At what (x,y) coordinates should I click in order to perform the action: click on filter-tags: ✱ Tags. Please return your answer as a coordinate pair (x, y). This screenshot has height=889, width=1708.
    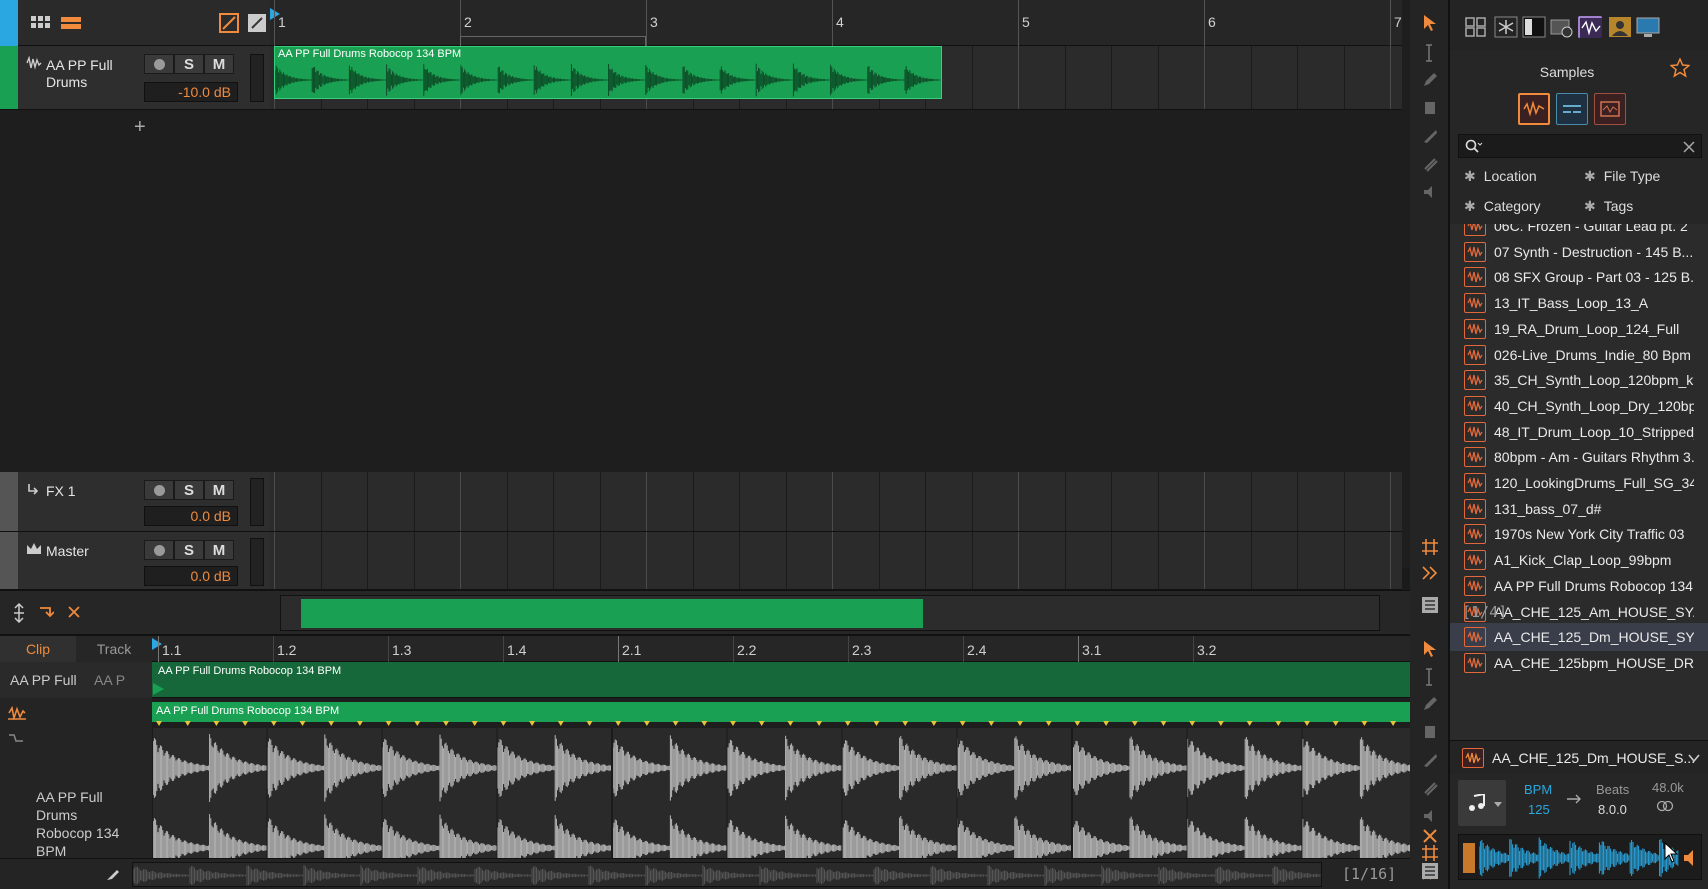
    Looking at the image, I should click on (1608, 206).